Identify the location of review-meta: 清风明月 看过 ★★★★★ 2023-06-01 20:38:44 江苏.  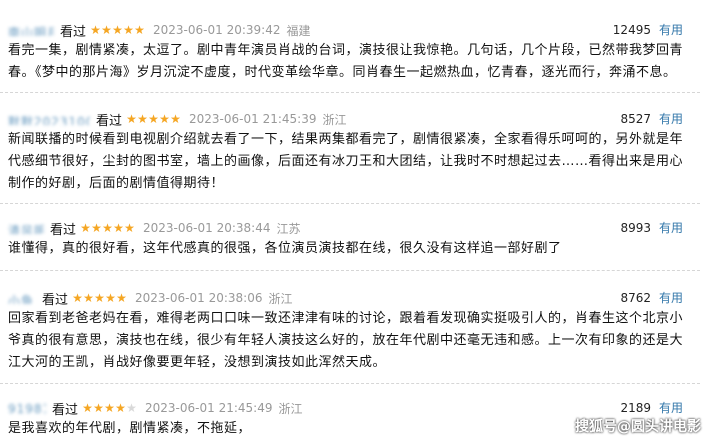
(154, 228).